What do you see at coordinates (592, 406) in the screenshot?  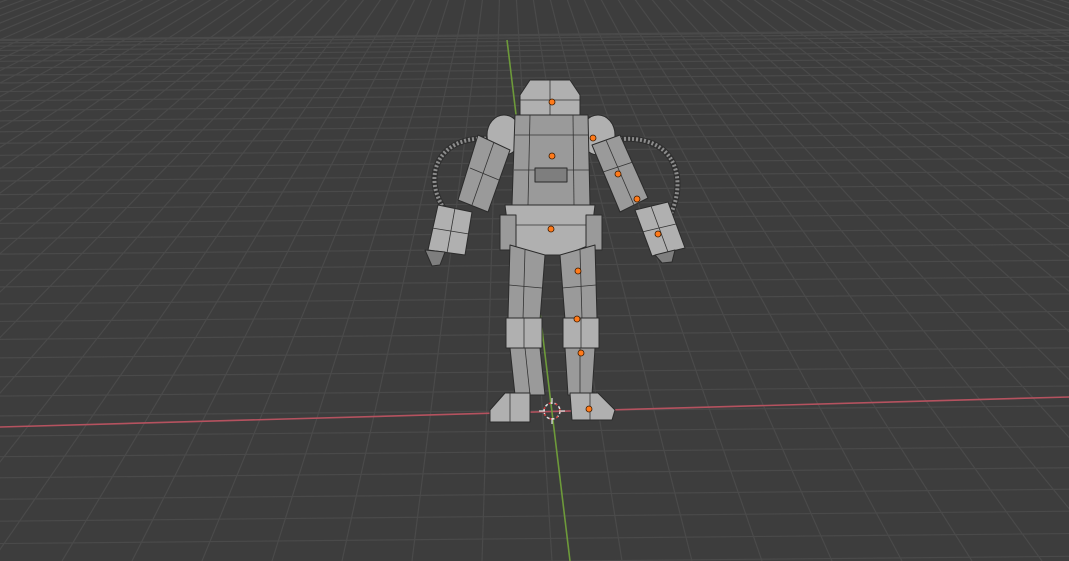 I see `right-foot` at bounding box center [592, 406].